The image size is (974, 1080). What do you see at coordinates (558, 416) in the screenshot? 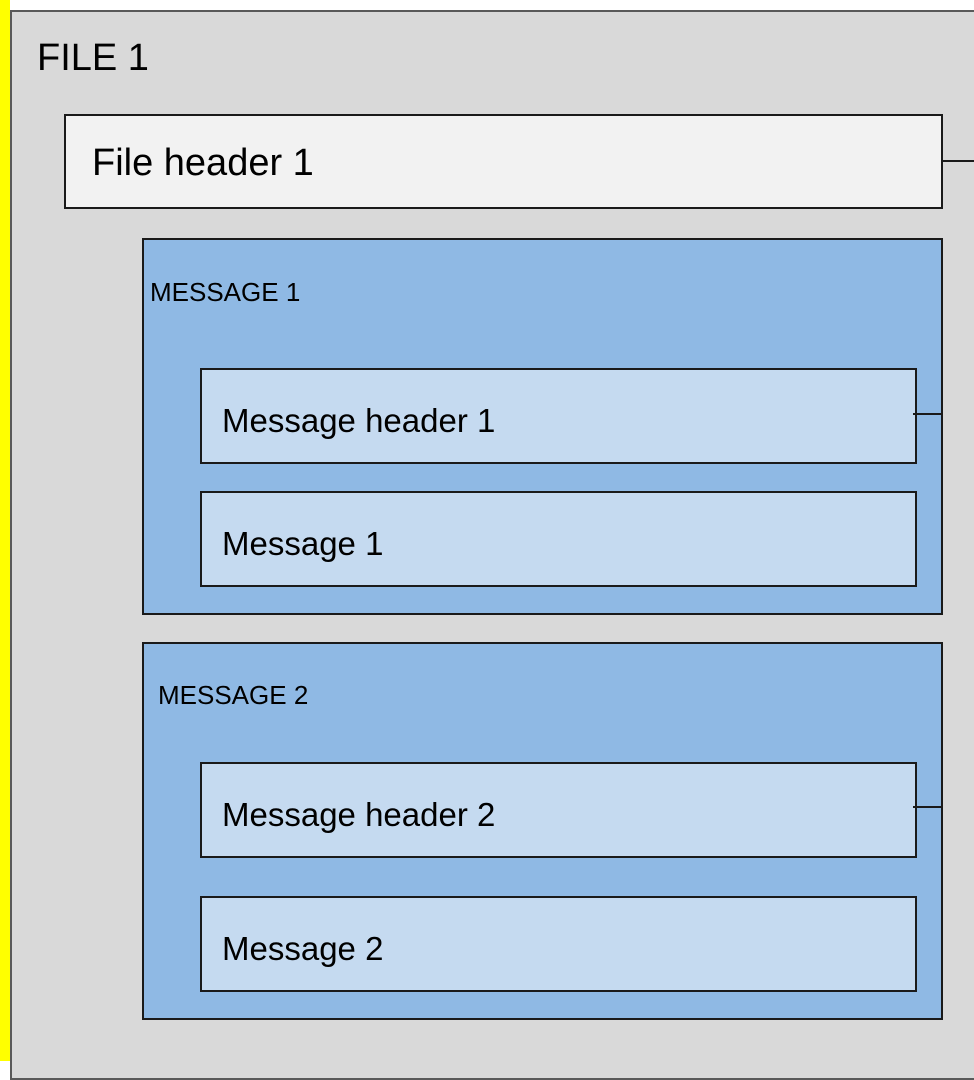
I see `message-header-box-1: Message header 1` at bounding box center [558, 416].